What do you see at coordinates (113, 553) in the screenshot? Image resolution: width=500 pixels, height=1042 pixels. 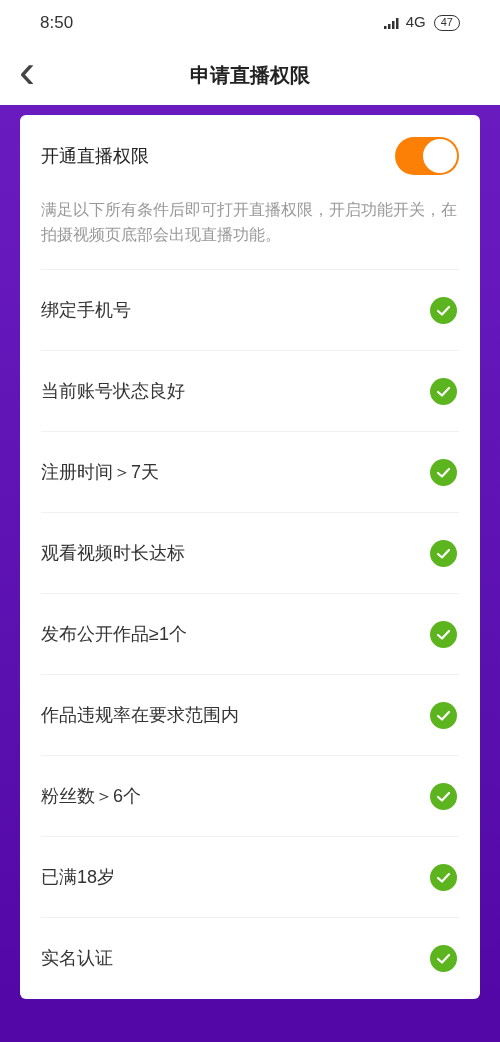 I see `condition-label: 观看视频时长达标` at bounding box center [113, 553].